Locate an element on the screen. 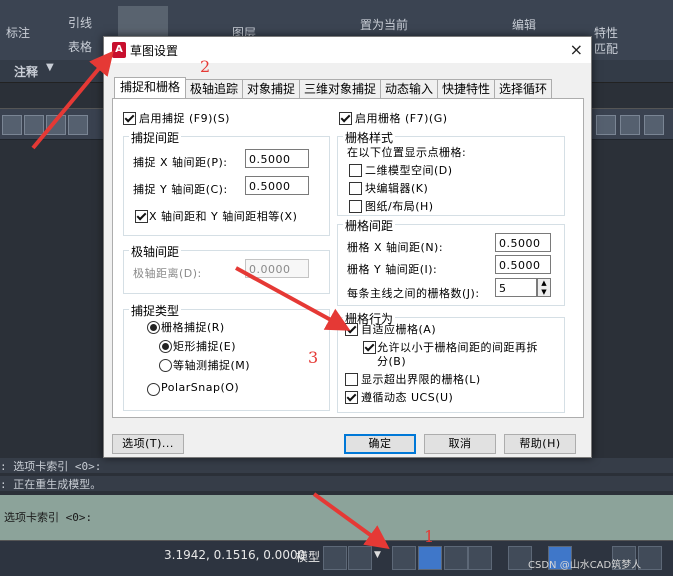 This screenshot has width=673, height=576. annotation-number-1: 1 is located at coordinates (429, 536).